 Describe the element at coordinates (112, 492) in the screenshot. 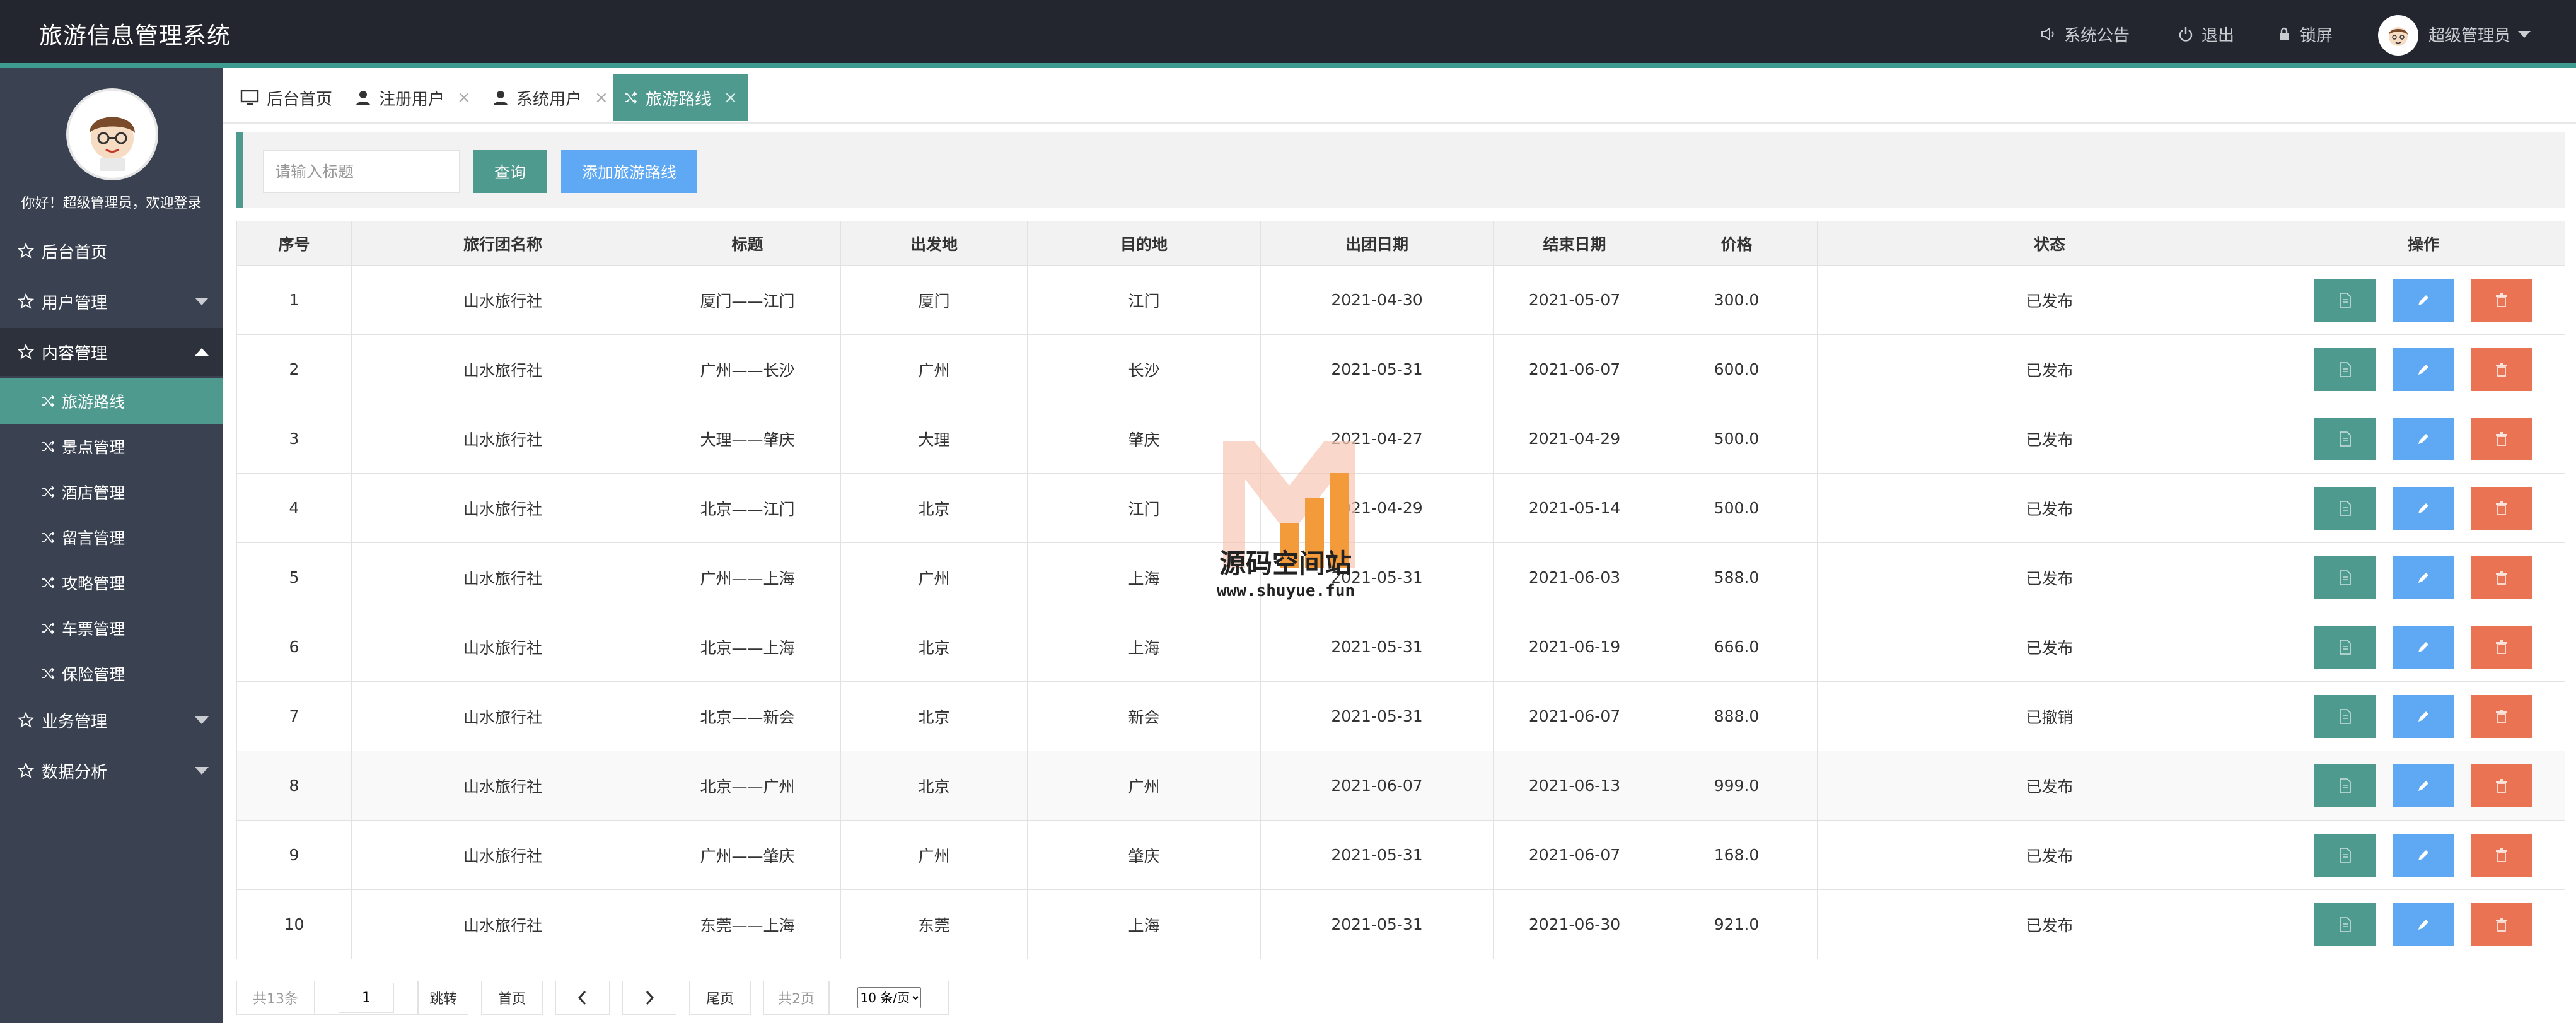

I see `sidebar-subitem-hotels: 酒店管理` at that location.